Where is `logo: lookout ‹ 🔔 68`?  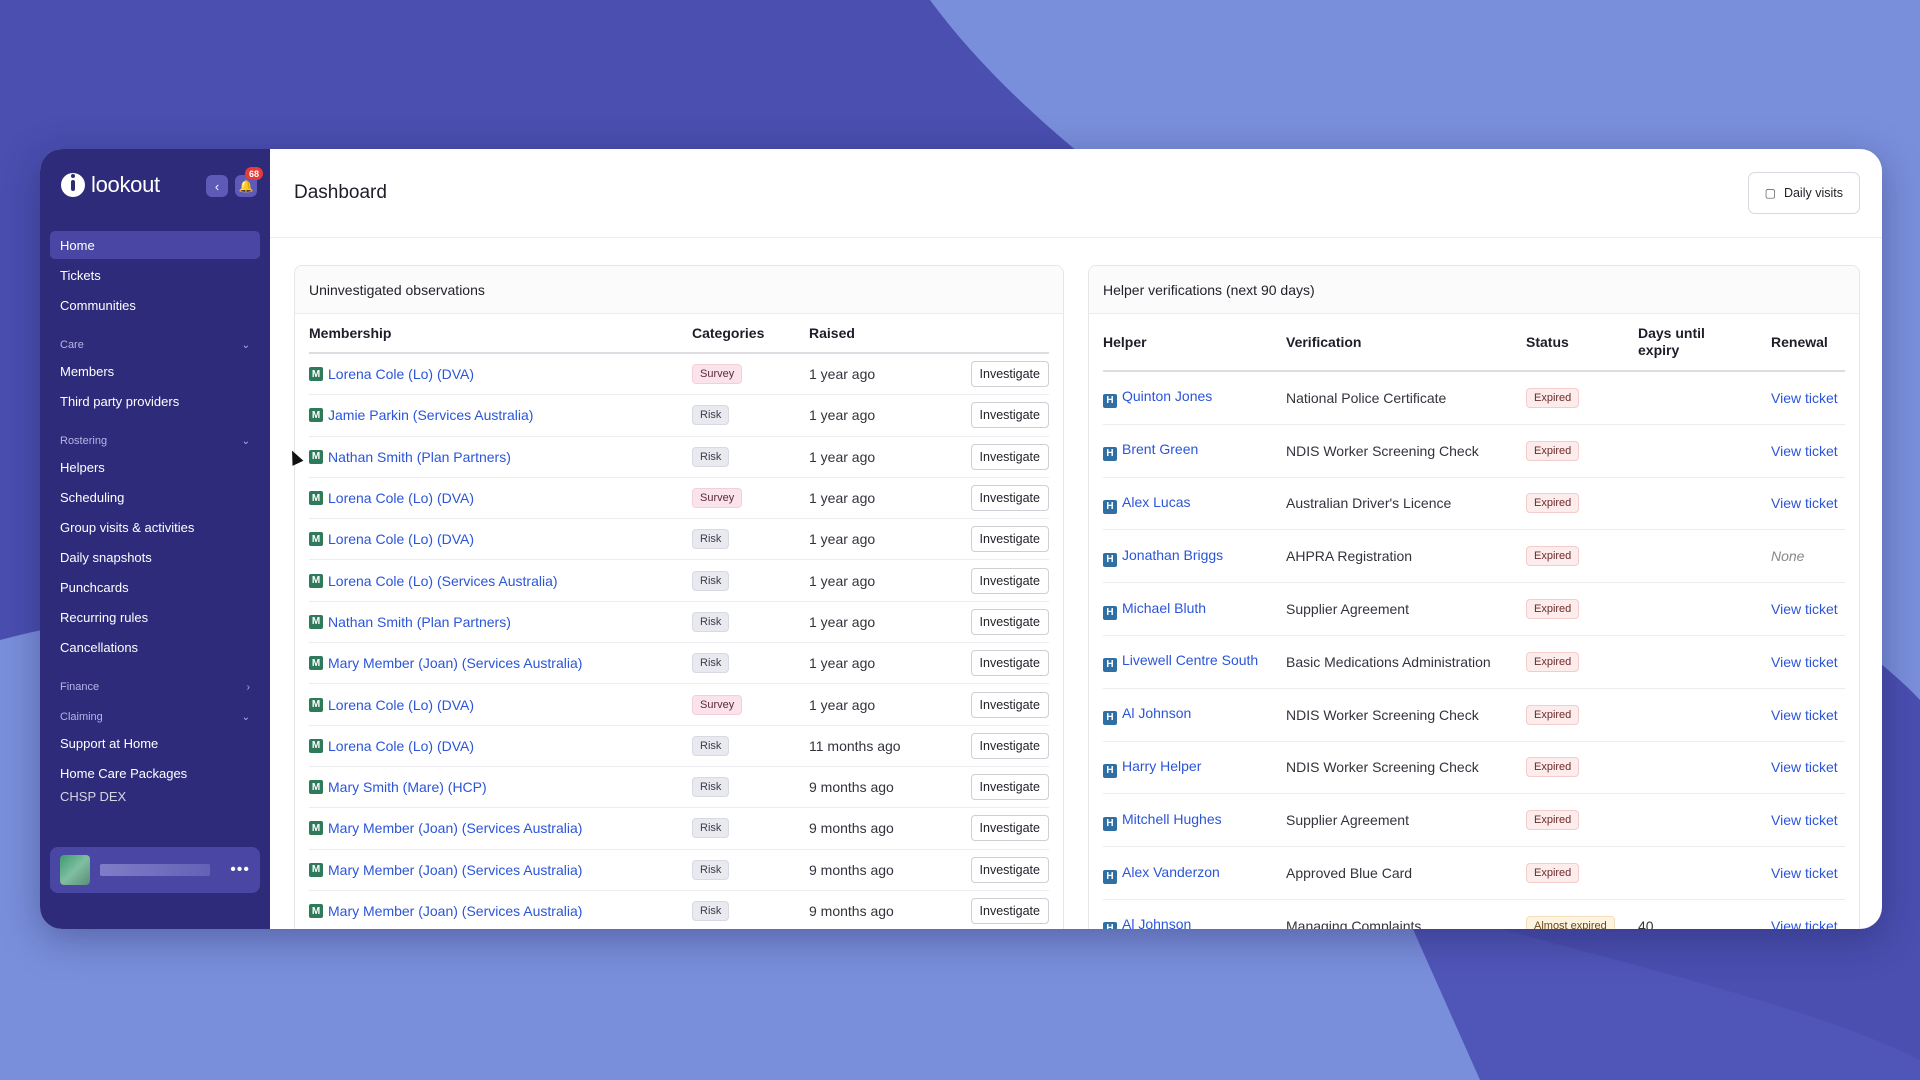
logo: lookout ‹ 🔔 68 is located at coordinates (155, 185).